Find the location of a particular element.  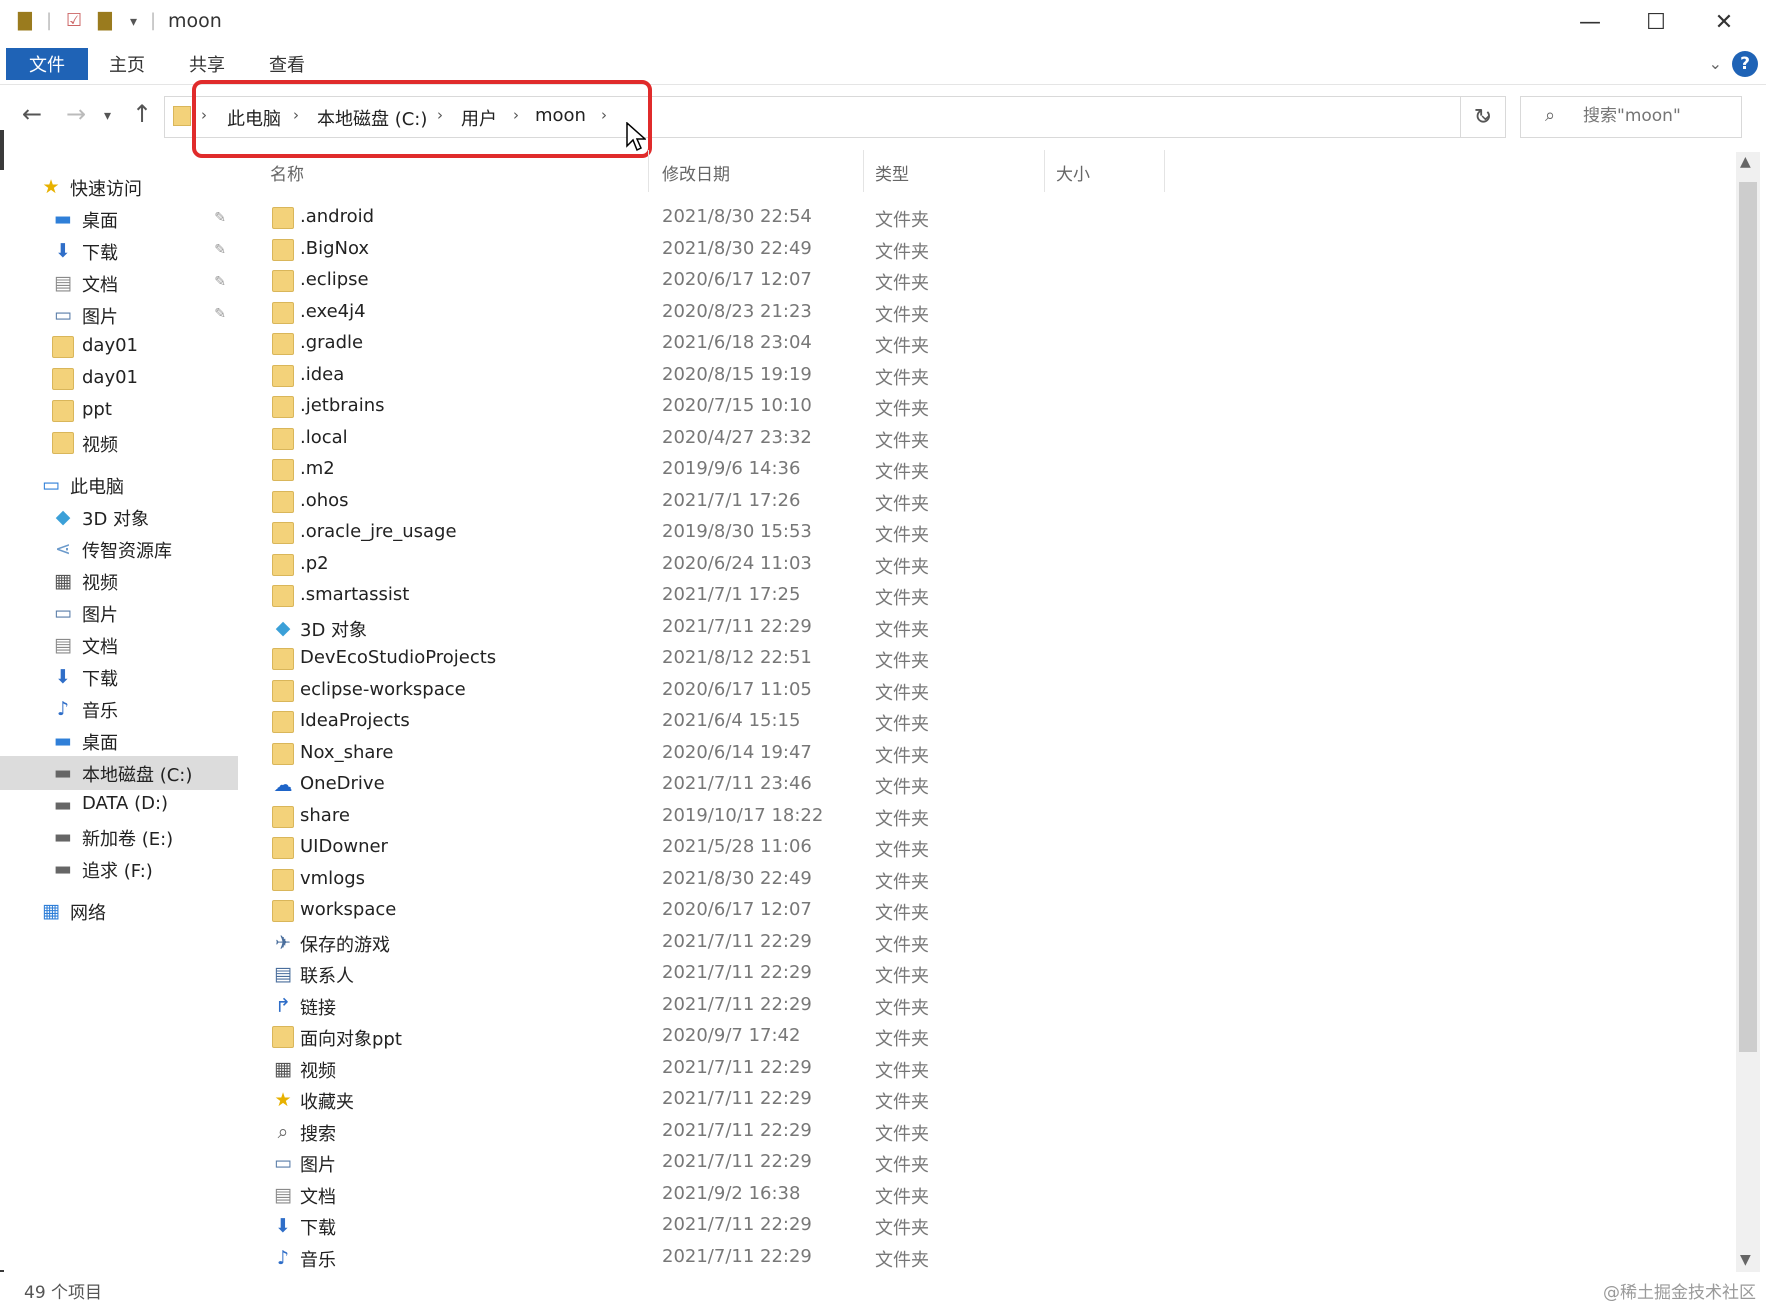

file-row: ⬇ 下载 2021/7/11 22:29 文件夹 is located at coordinates (908, 1225).